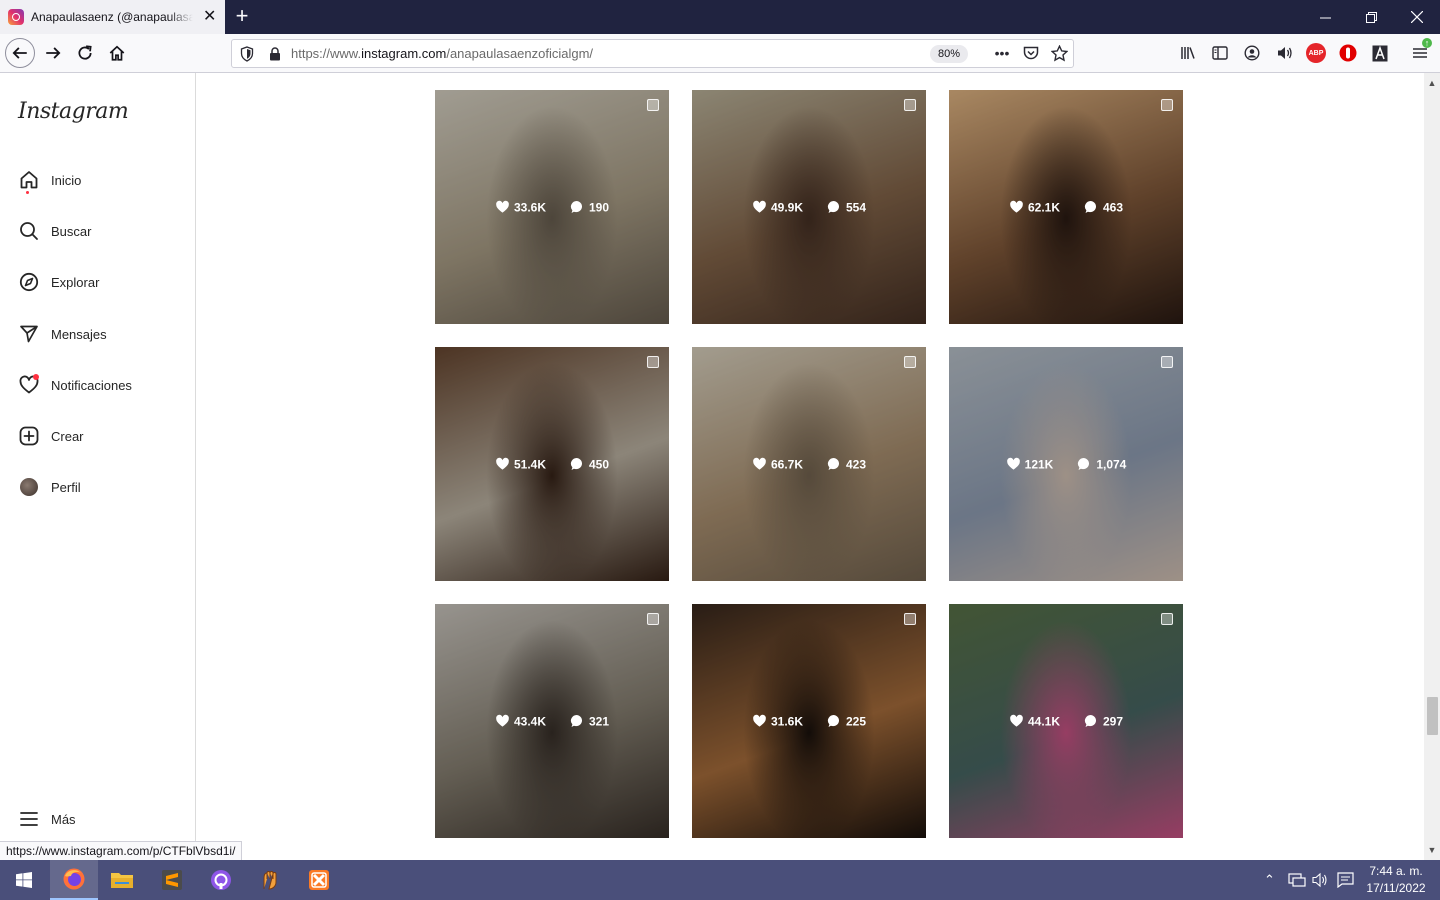 The height and width of the screenshot is (900, 1440). I want to click on scrollbar-thumb, so click(1432, 716).